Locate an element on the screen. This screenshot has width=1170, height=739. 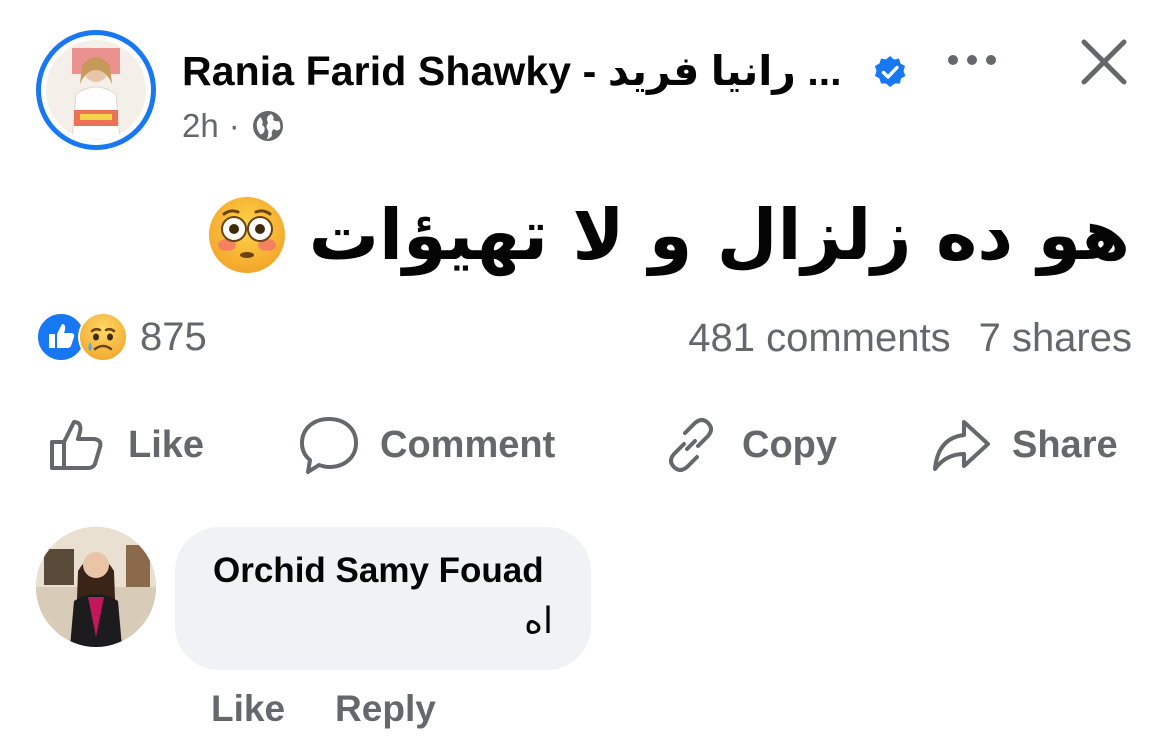
copy-button: Copy is located at coordinates (748, 445).